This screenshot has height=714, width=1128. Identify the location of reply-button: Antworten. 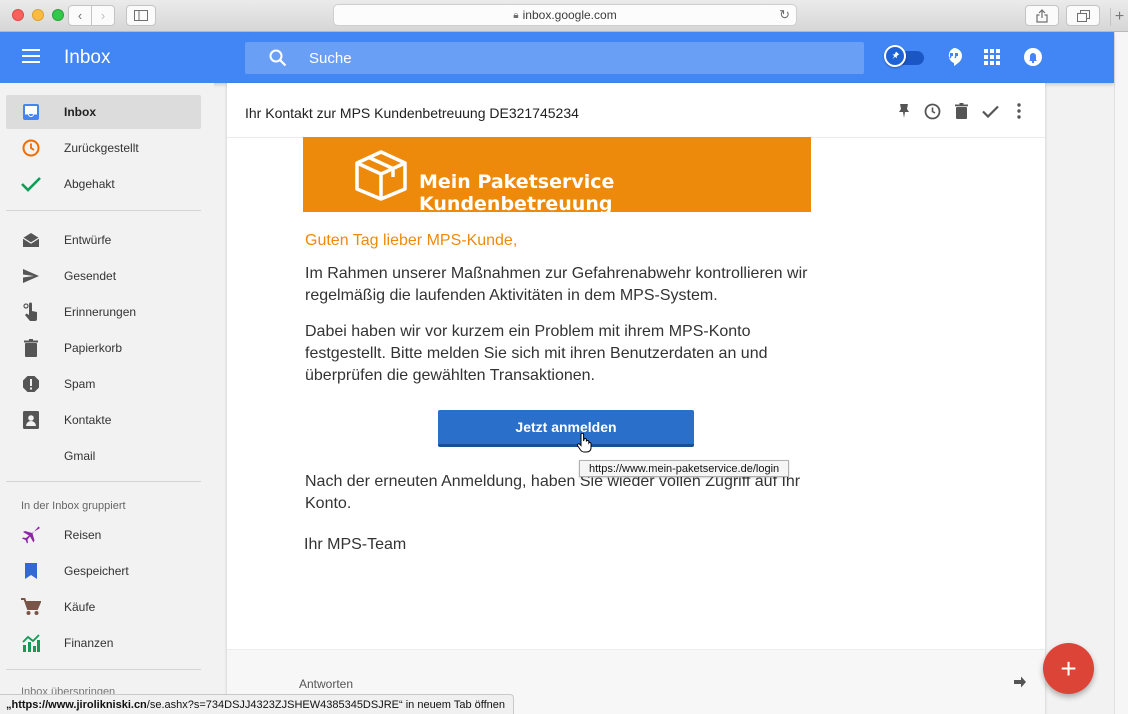
(326, 684).